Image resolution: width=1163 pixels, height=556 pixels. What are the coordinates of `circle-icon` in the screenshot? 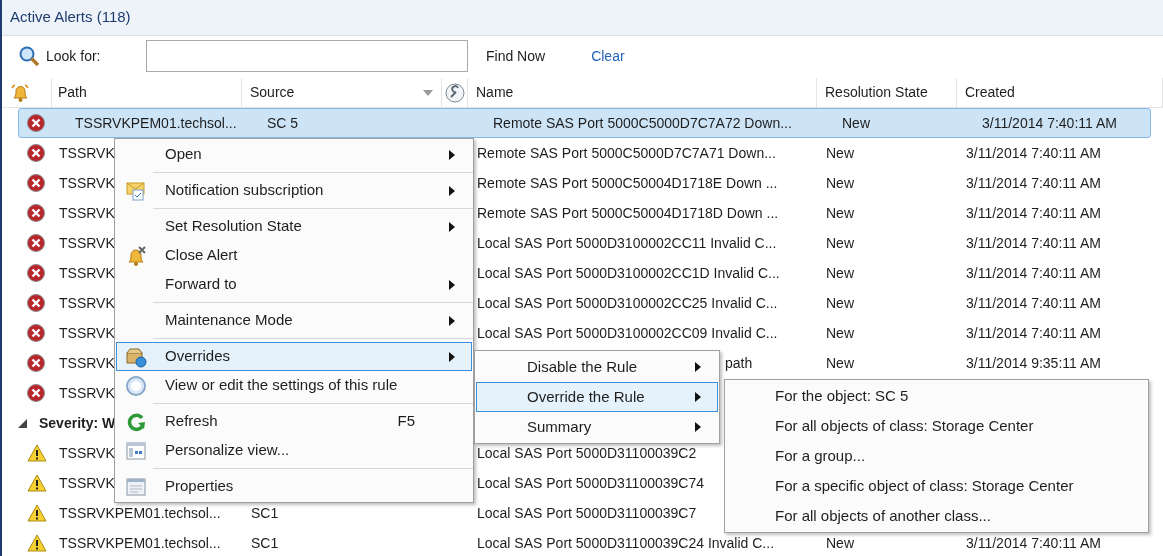 It's located at (136, 385).